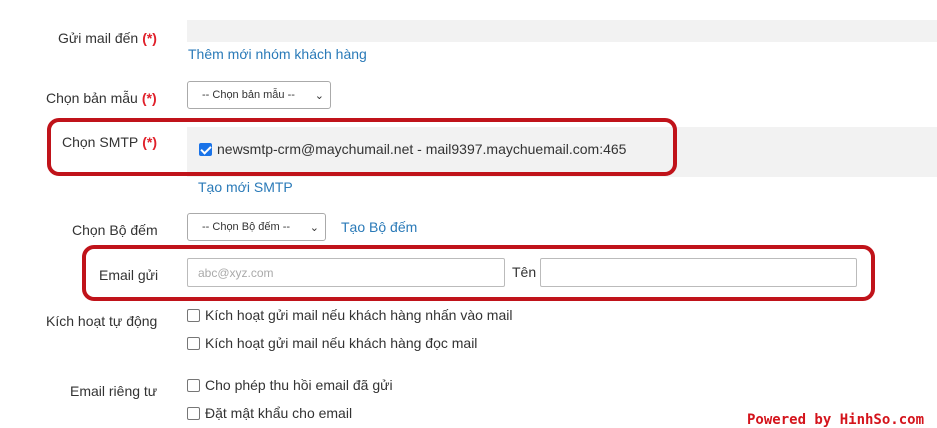  What do you see at coordinates (438, 1) in the screenshot?
I see `top-cropped-strip` at bounding box center [438, 1].